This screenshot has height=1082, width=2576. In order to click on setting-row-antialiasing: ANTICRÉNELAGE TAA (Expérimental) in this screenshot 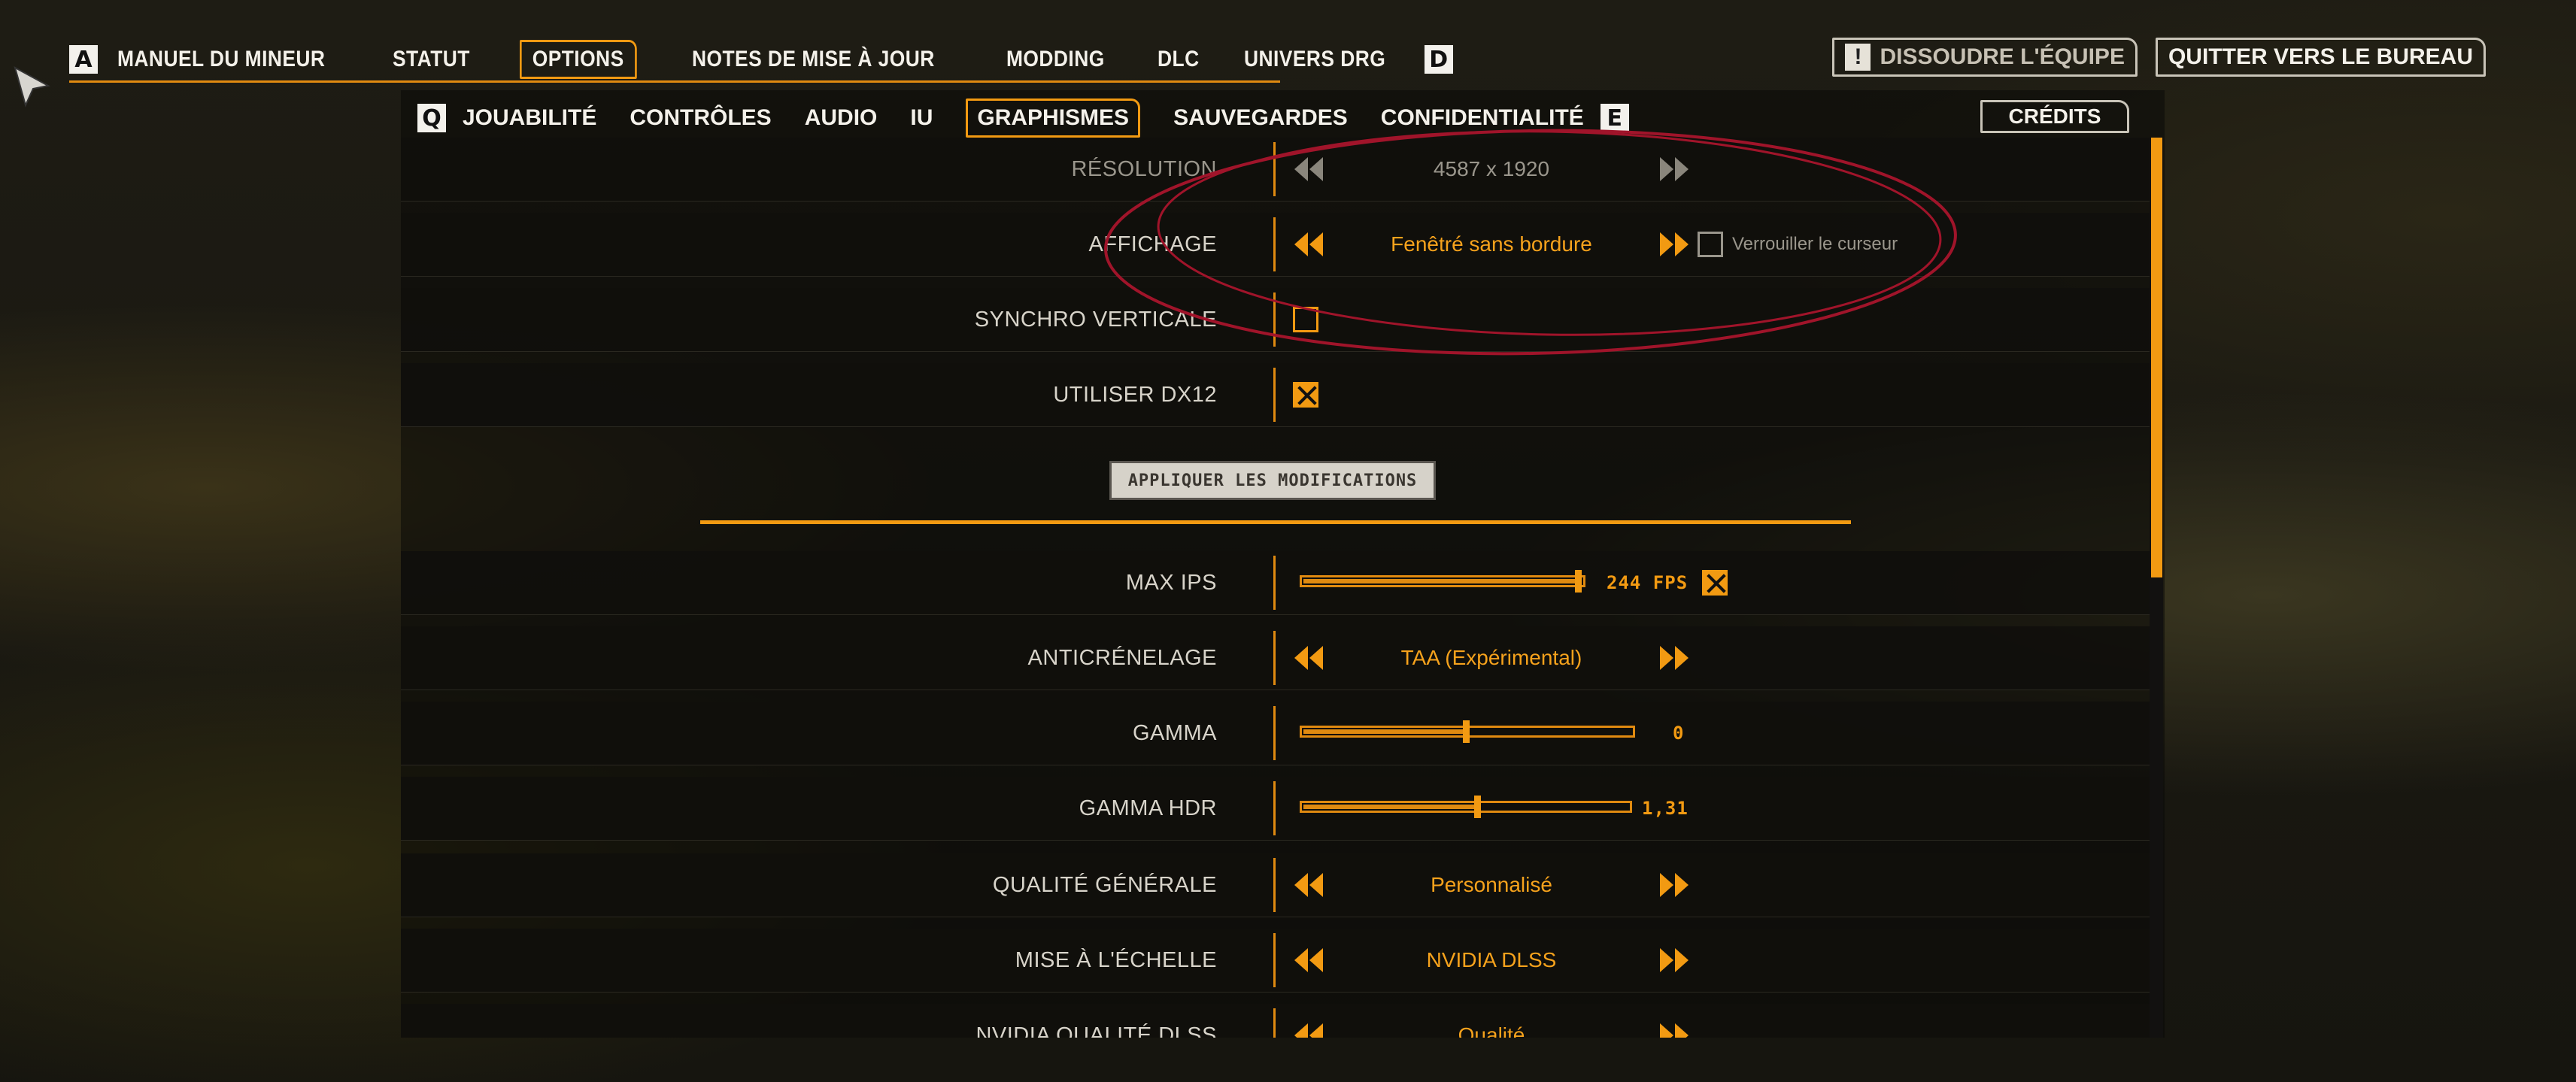, I will do `click(1275, 658)`.